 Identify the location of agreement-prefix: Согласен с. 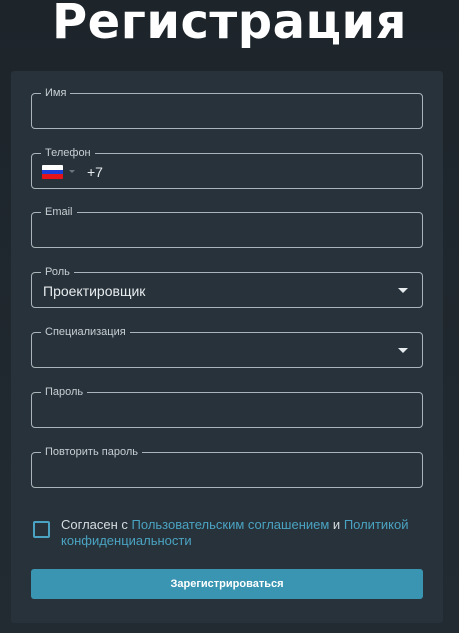
(96, 524).